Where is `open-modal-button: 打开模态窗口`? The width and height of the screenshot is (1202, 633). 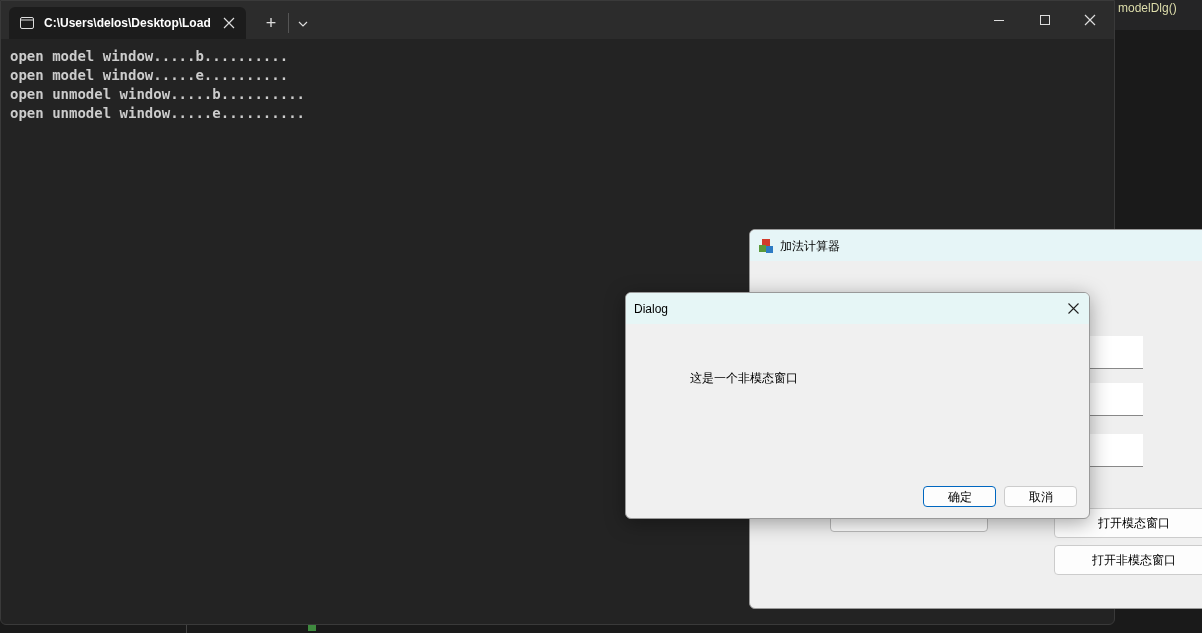
open-modal-button: 打开模态窗口 is located at coordinates (1128, 523).